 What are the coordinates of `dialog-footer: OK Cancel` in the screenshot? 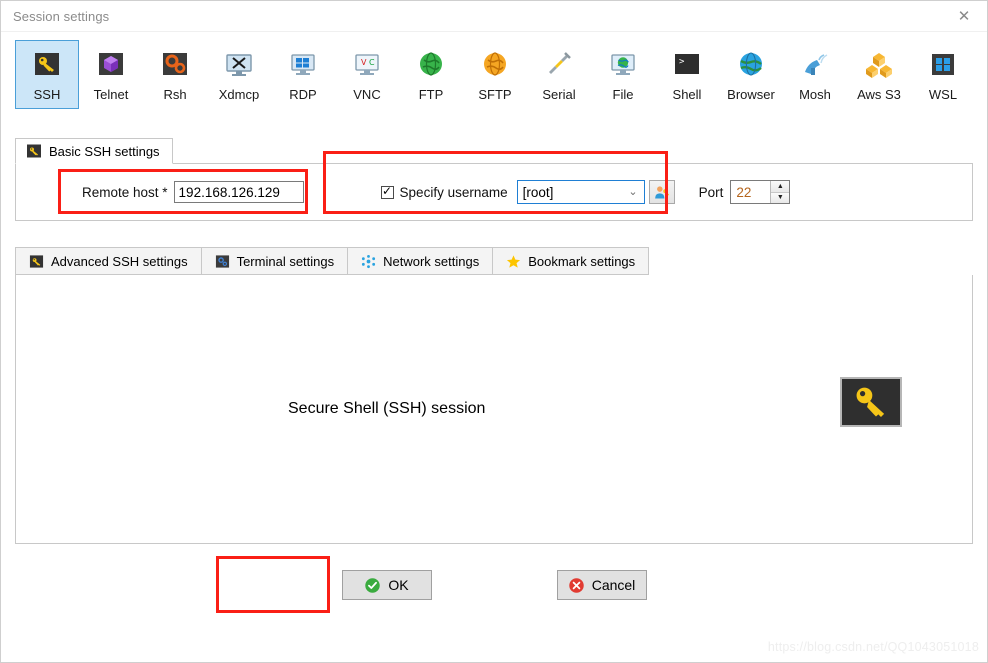 It's located at (494, 584).